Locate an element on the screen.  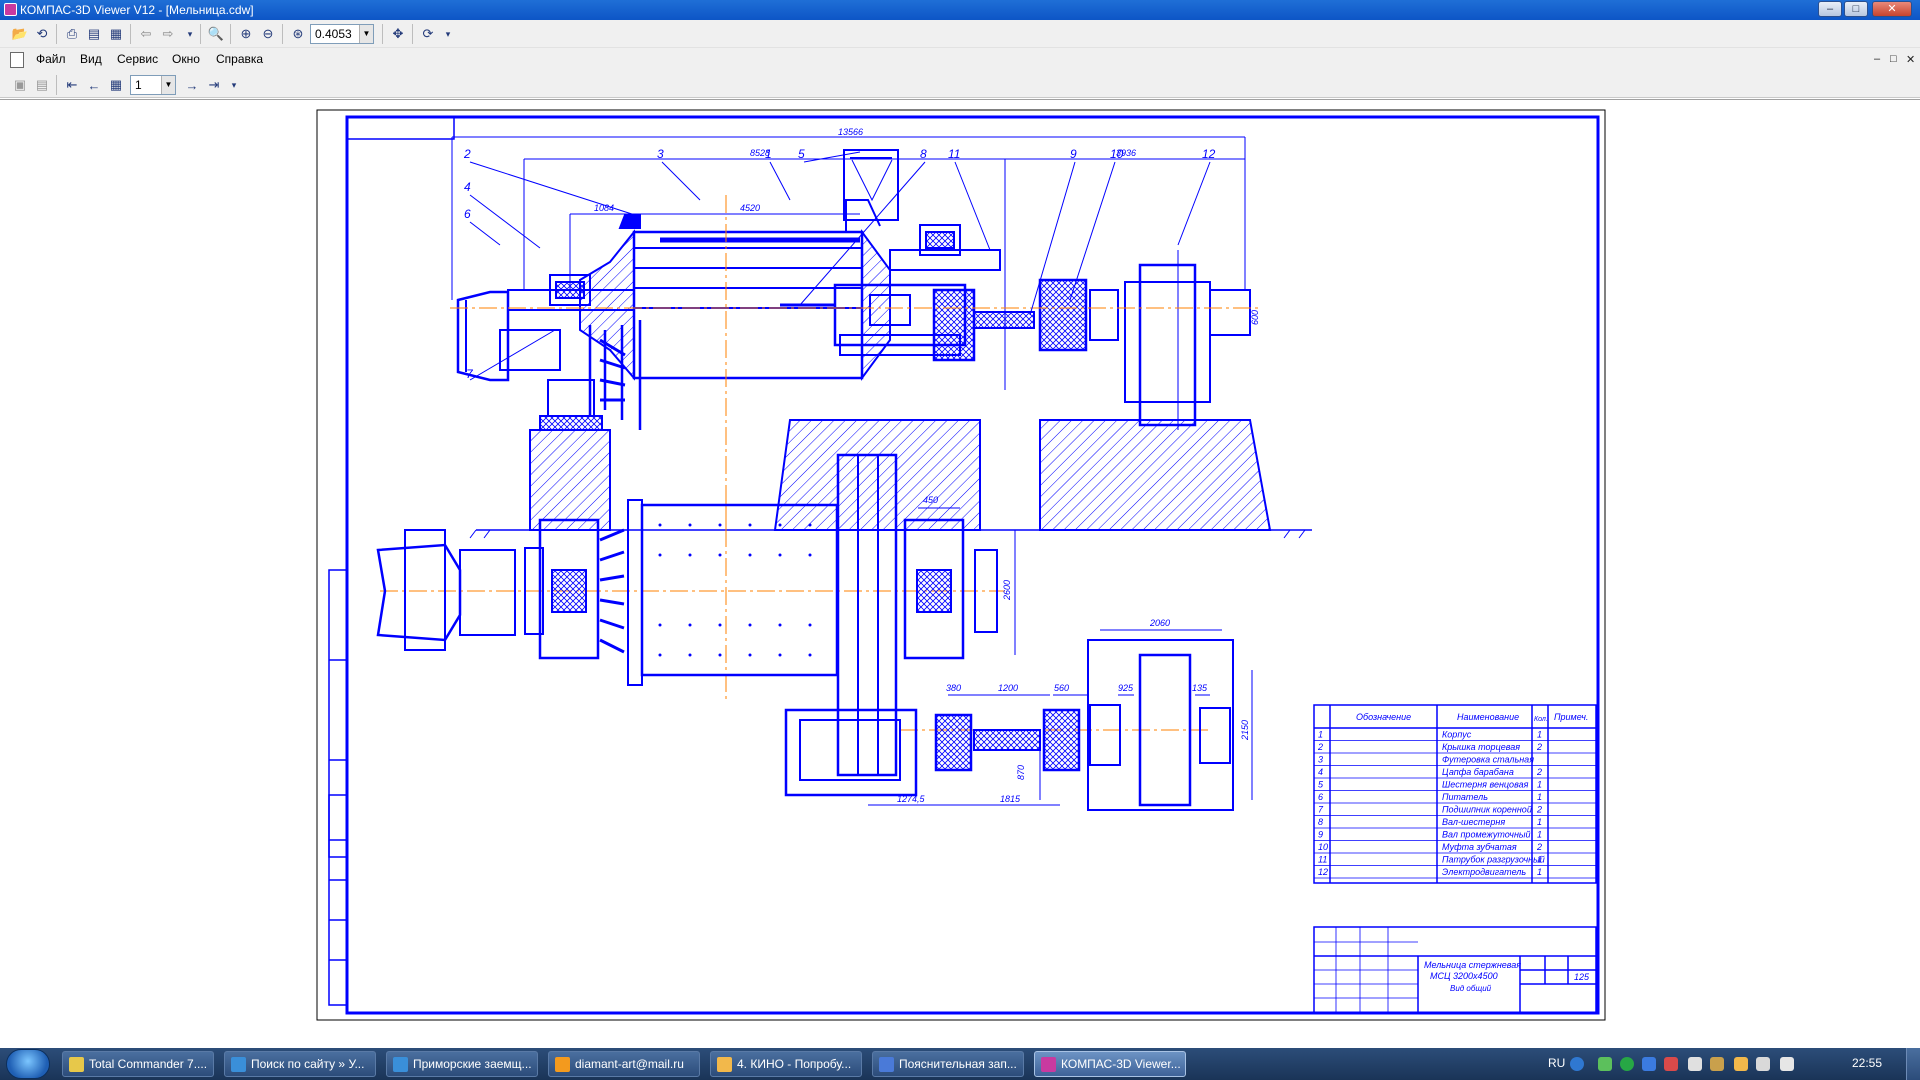
spec-row-name: Электродвигатель is located at coordinates (1484, 872).